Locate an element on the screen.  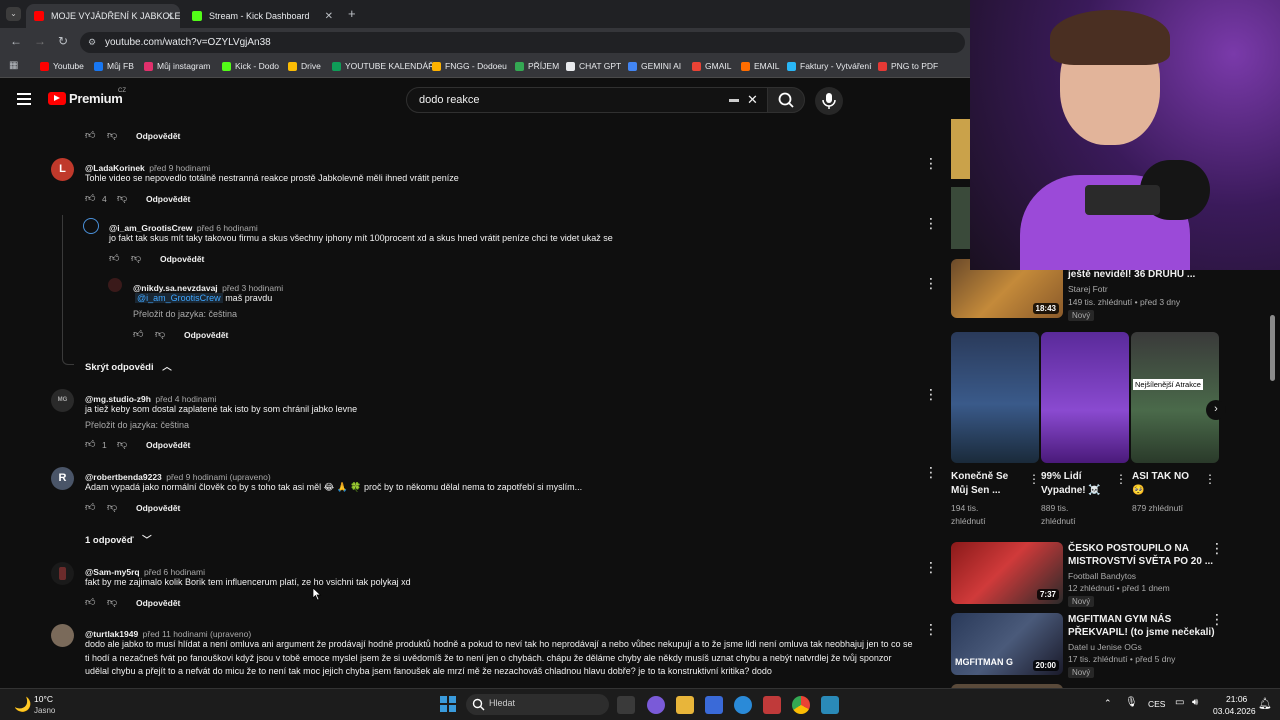
bookmark-item: GEMINI AI is located at coordinates (654, 66).